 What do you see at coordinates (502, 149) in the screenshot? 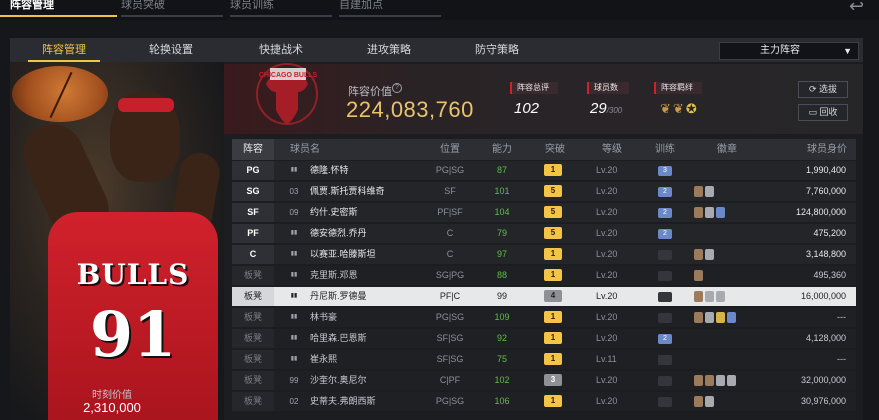
I see `col-header-ability: 能力` at bounding box center [502, 149].